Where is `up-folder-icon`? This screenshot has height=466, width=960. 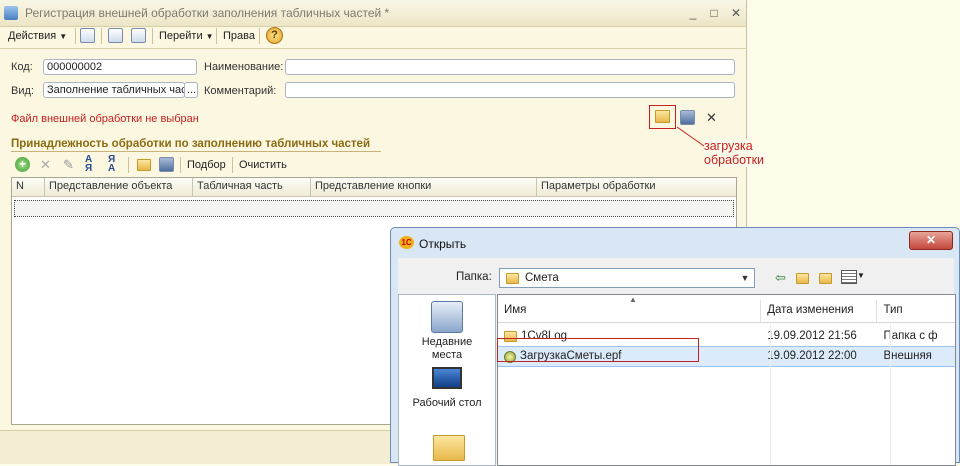 up-folder-icon is located at coordinates (802, 278).